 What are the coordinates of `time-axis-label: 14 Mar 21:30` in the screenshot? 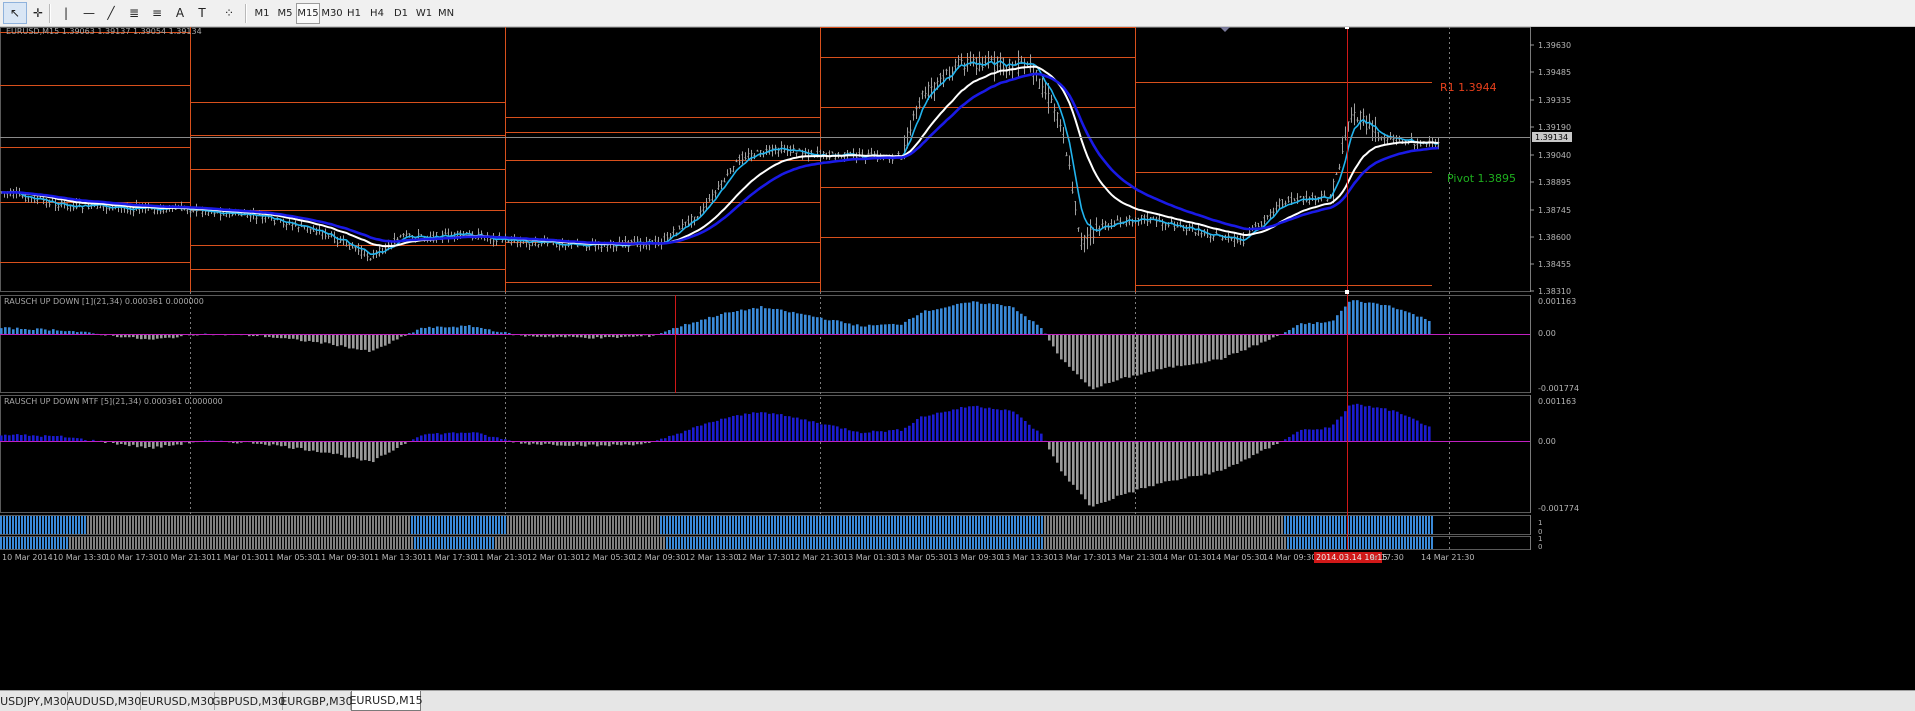 It's located at (1447, 557).